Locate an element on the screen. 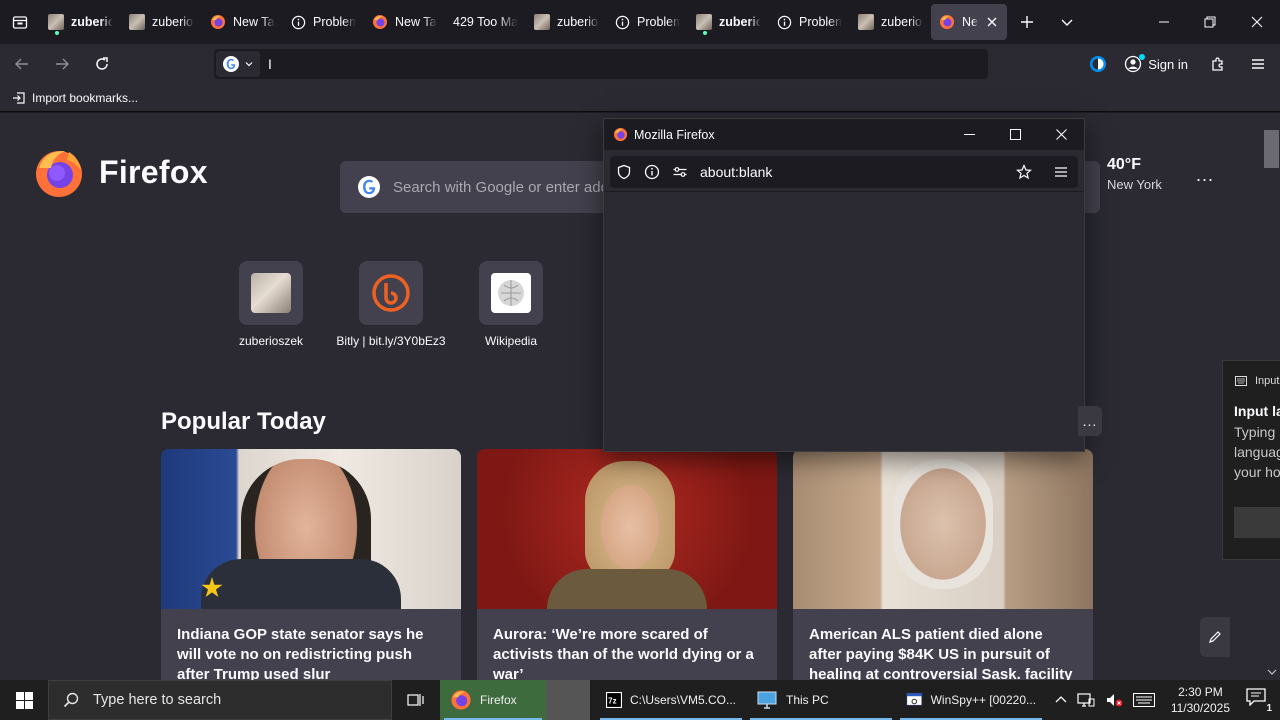  popup-minimize-button is located at coordinates (969, 134).